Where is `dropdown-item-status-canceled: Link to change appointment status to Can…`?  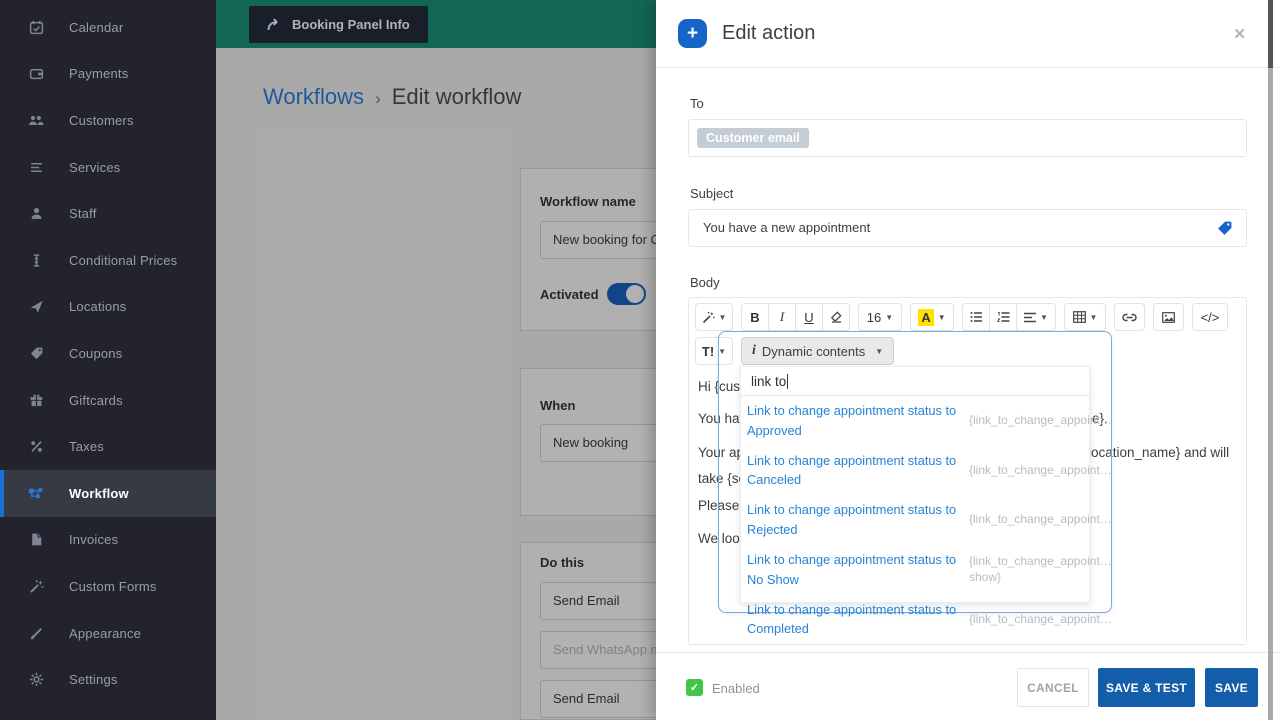
dropdown-item-status-canceled: Link to change appointment status to Can… is located at coordinates (926, 471).